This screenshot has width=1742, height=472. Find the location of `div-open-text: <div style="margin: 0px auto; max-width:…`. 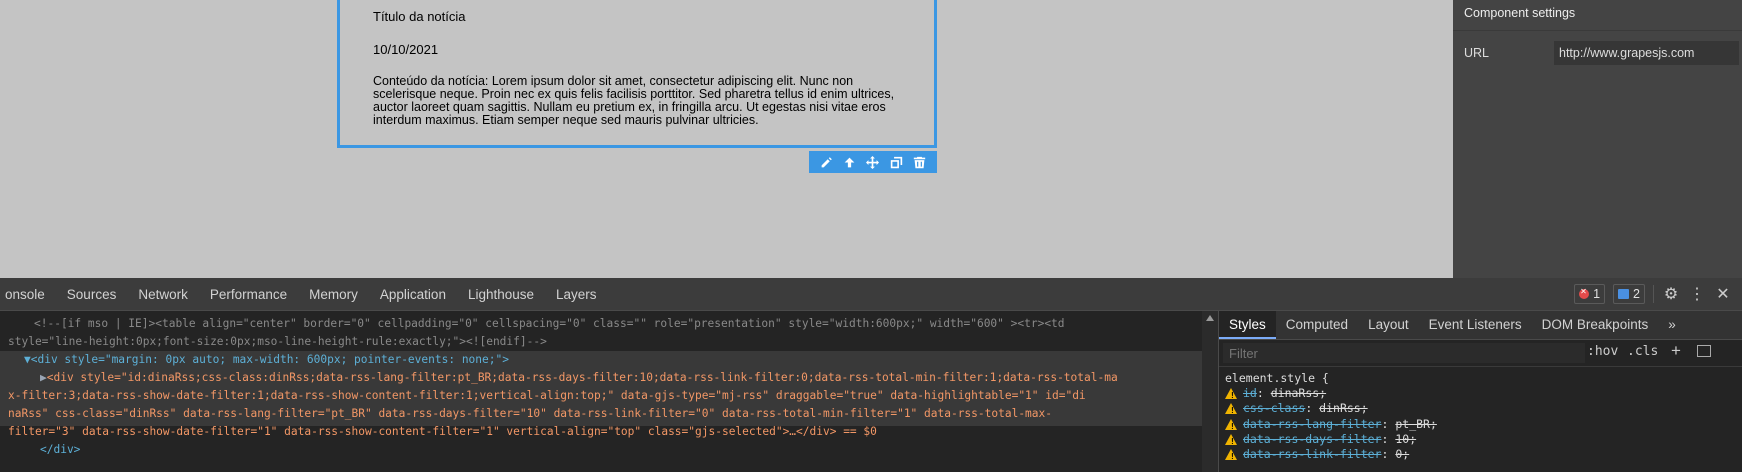

div-open-text: <div style="margin: 0px auto; max-width:… is located at coordinates (269, 359).